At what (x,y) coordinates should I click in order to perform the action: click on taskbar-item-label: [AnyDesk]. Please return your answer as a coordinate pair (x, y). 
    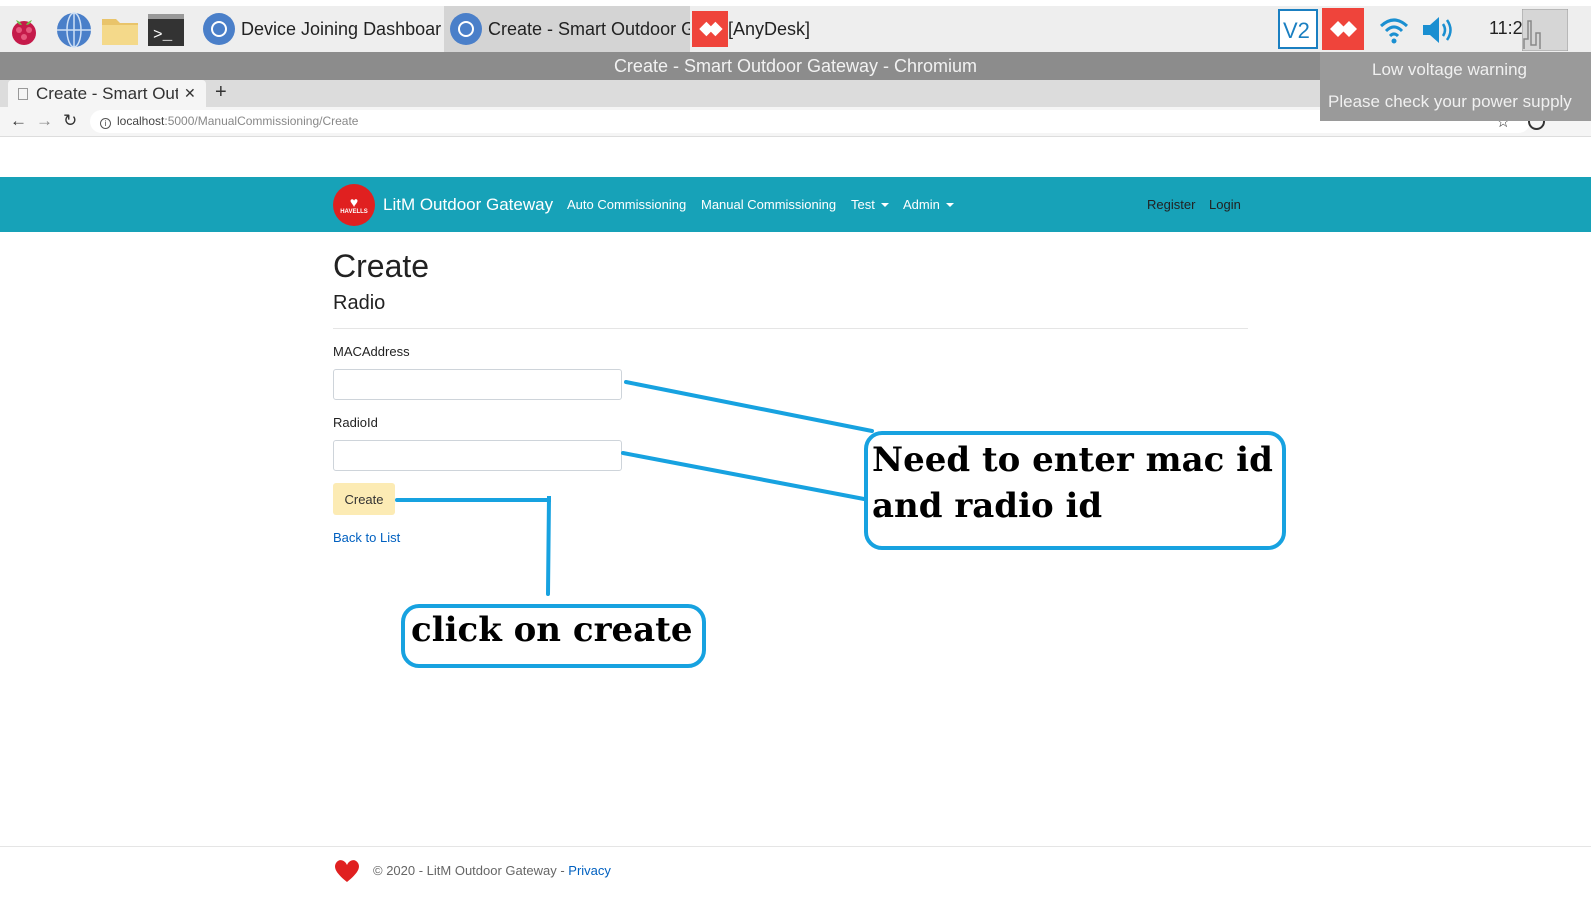
    Looking at the image, I should click on (769, 28).